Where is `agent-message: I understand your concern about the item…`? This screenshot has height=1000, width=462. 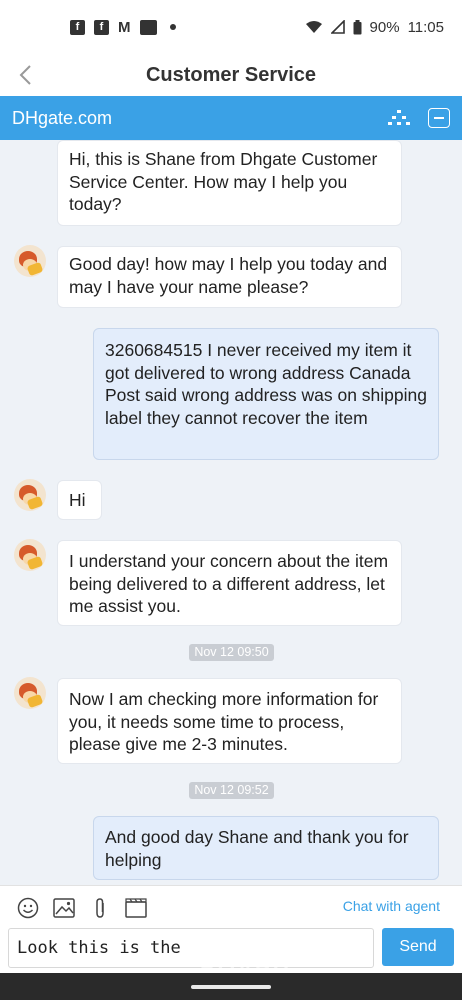 agent-message: I understand your concern about the item… is located at coordinates (229, 583).